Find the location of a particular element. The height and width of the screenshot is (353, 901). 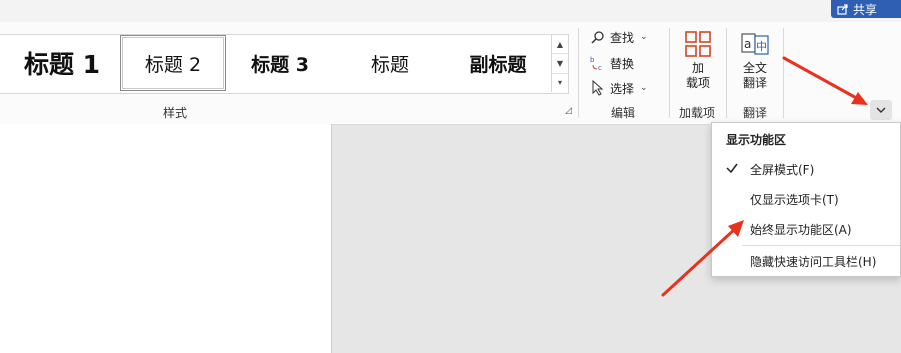

style-title: 标题 is located at coordinates (390, 63).